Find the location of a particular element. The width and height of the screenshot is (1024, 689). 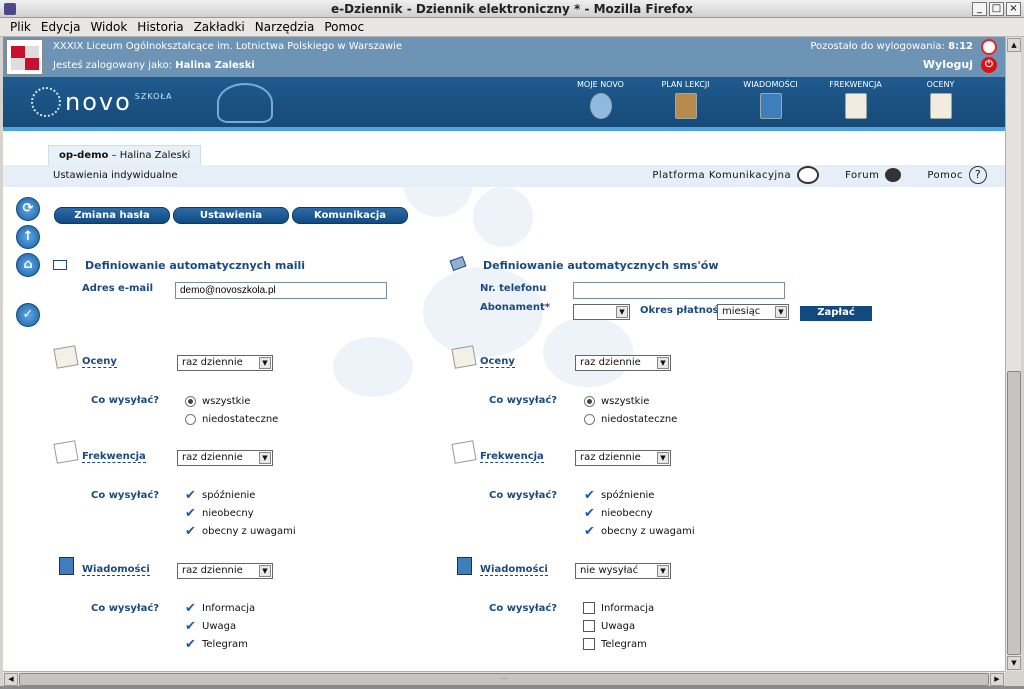

help-link: Pomoc is located at coordinates (945, 175).